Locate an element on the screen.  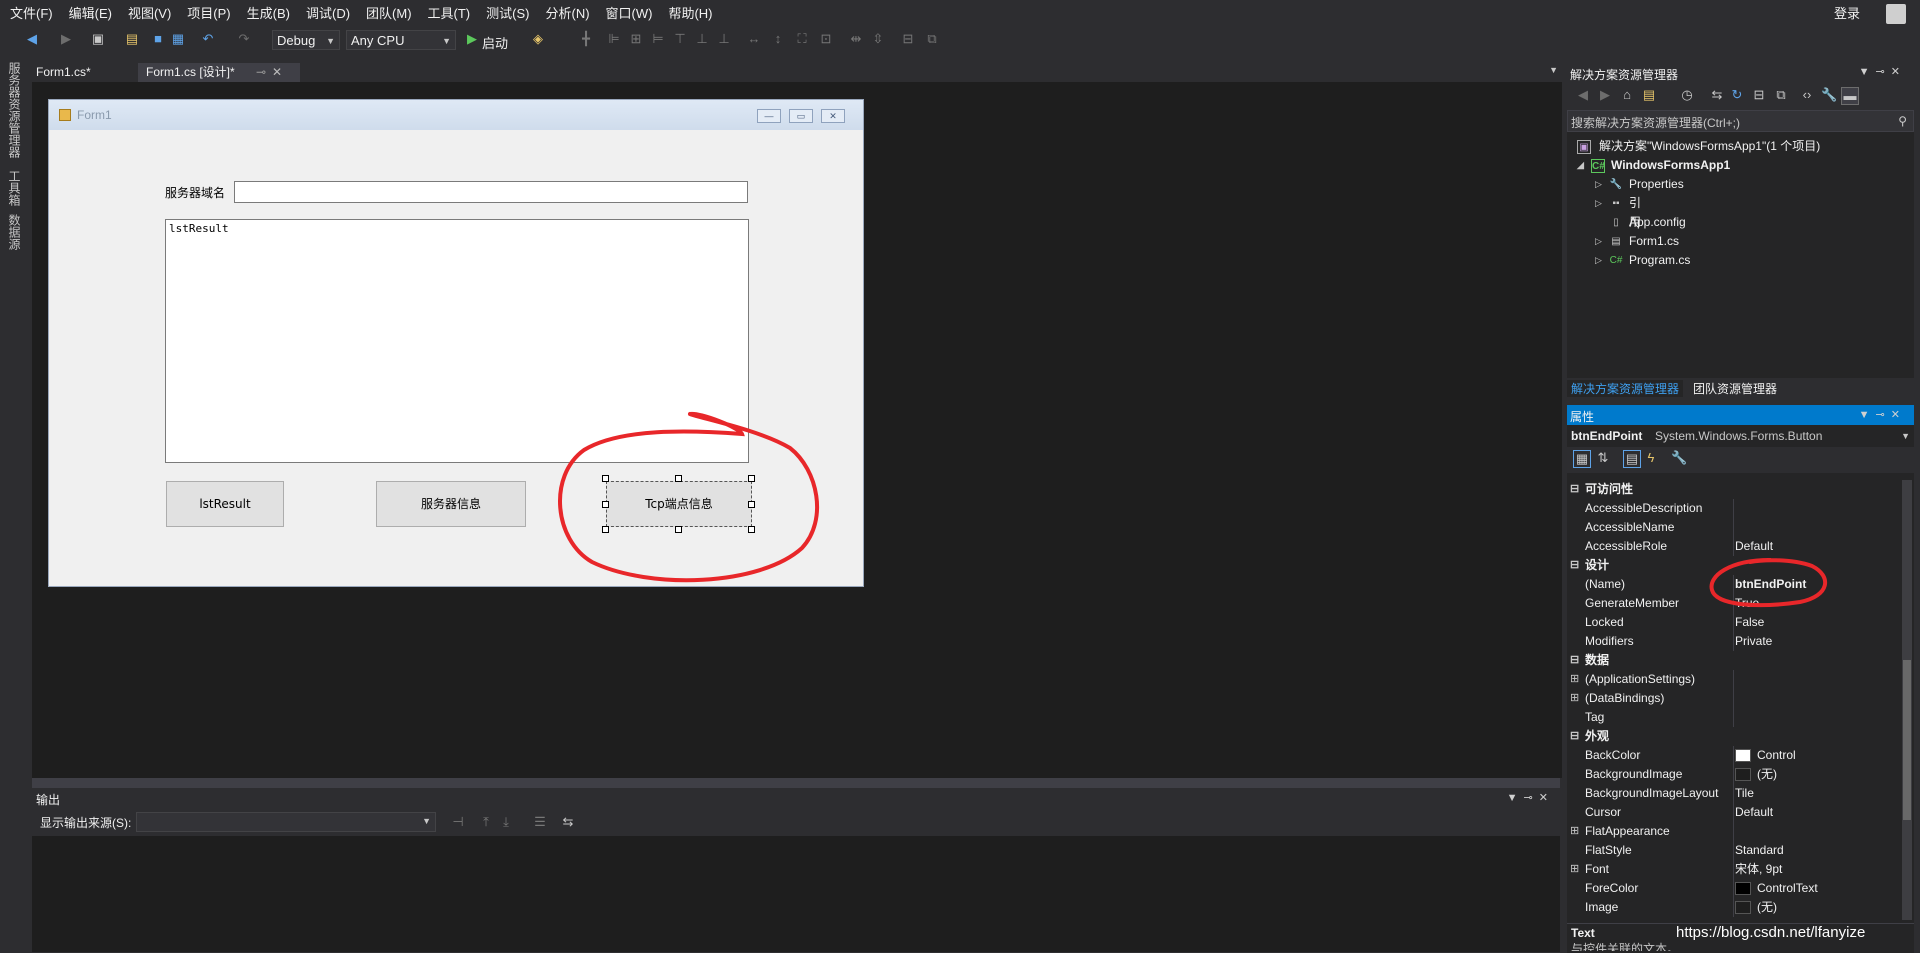
property-value: Private is located at coordinates (1753, 641).